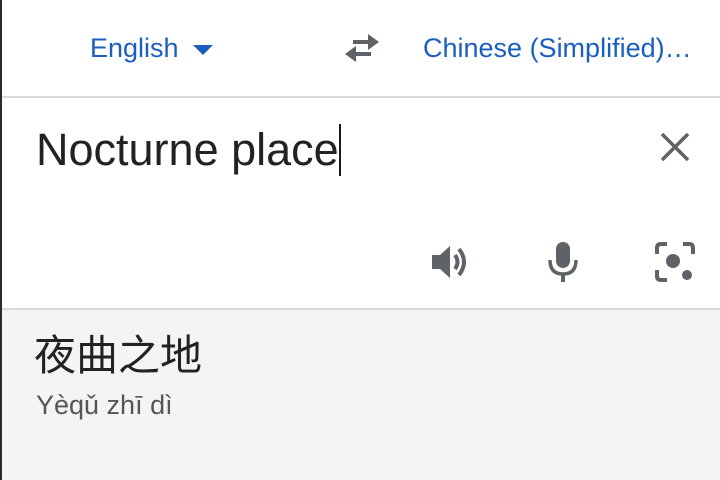 The width and height of the screenshot is (720, 480). I want to click on chevron-down-icon, so click(202, 50).